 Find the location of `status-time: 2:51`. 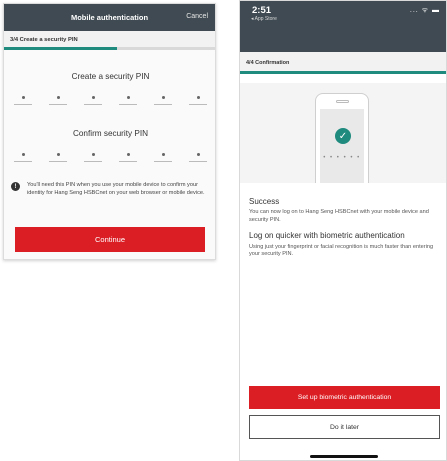

status-time: 2:51 is located at coordinates (262, 10).